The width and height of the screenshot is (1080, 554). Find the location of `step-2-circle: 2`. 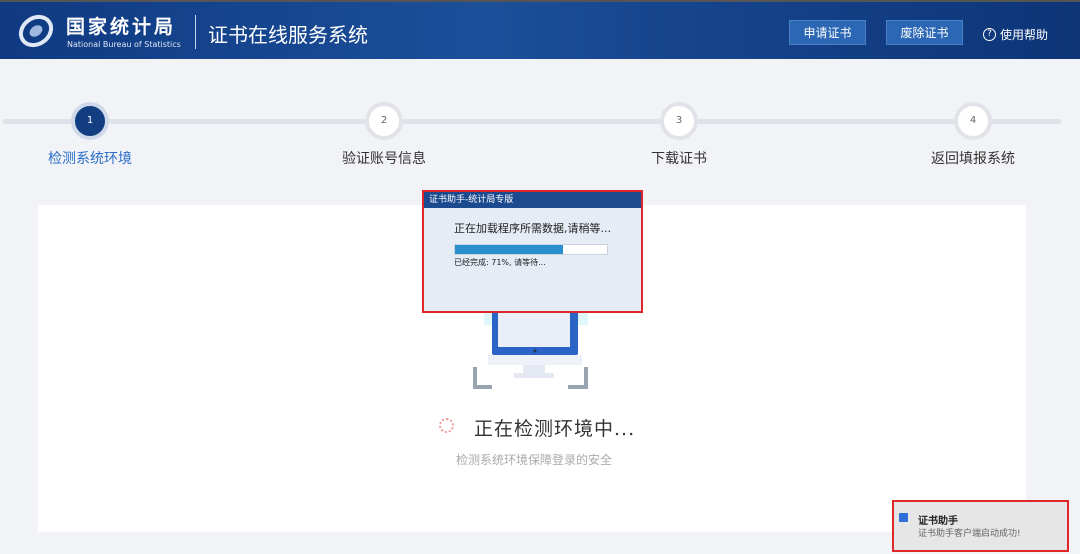

step-2-circle: 2 is located at coordinates (384, 121).